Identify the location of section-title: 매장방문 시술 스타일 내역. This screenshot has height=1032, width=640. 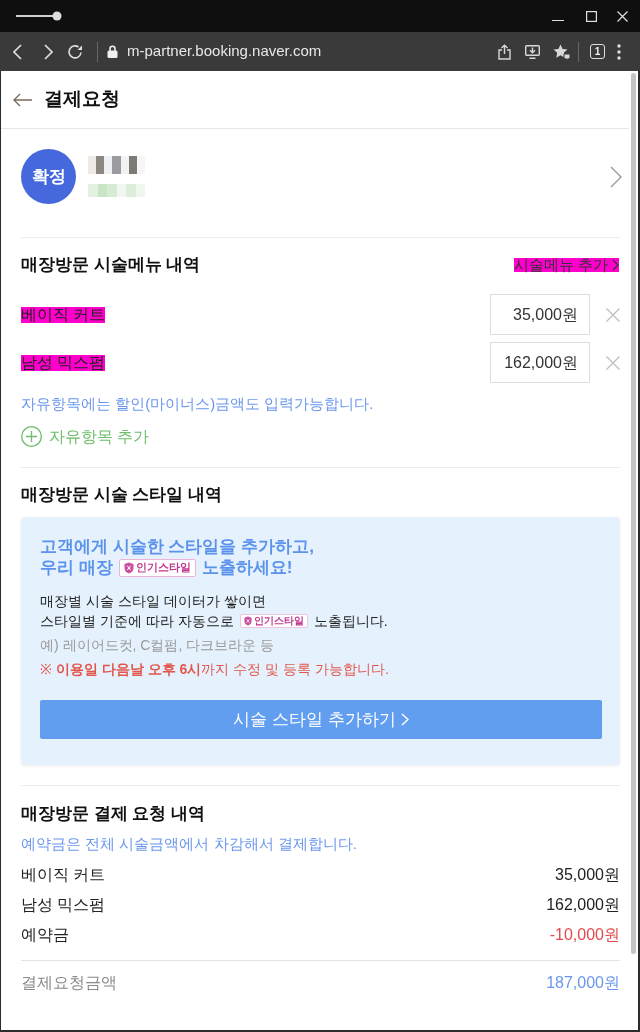
(122, 495).